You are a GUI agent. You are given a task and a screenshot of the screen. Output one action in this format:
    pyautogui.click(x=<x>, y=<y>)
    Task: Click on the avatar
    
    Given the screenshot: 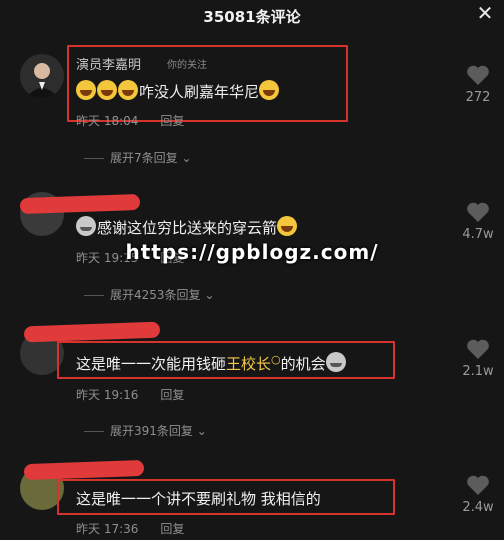 What is the action you would take?
    pyautogui.click(x=42, y=76)
    